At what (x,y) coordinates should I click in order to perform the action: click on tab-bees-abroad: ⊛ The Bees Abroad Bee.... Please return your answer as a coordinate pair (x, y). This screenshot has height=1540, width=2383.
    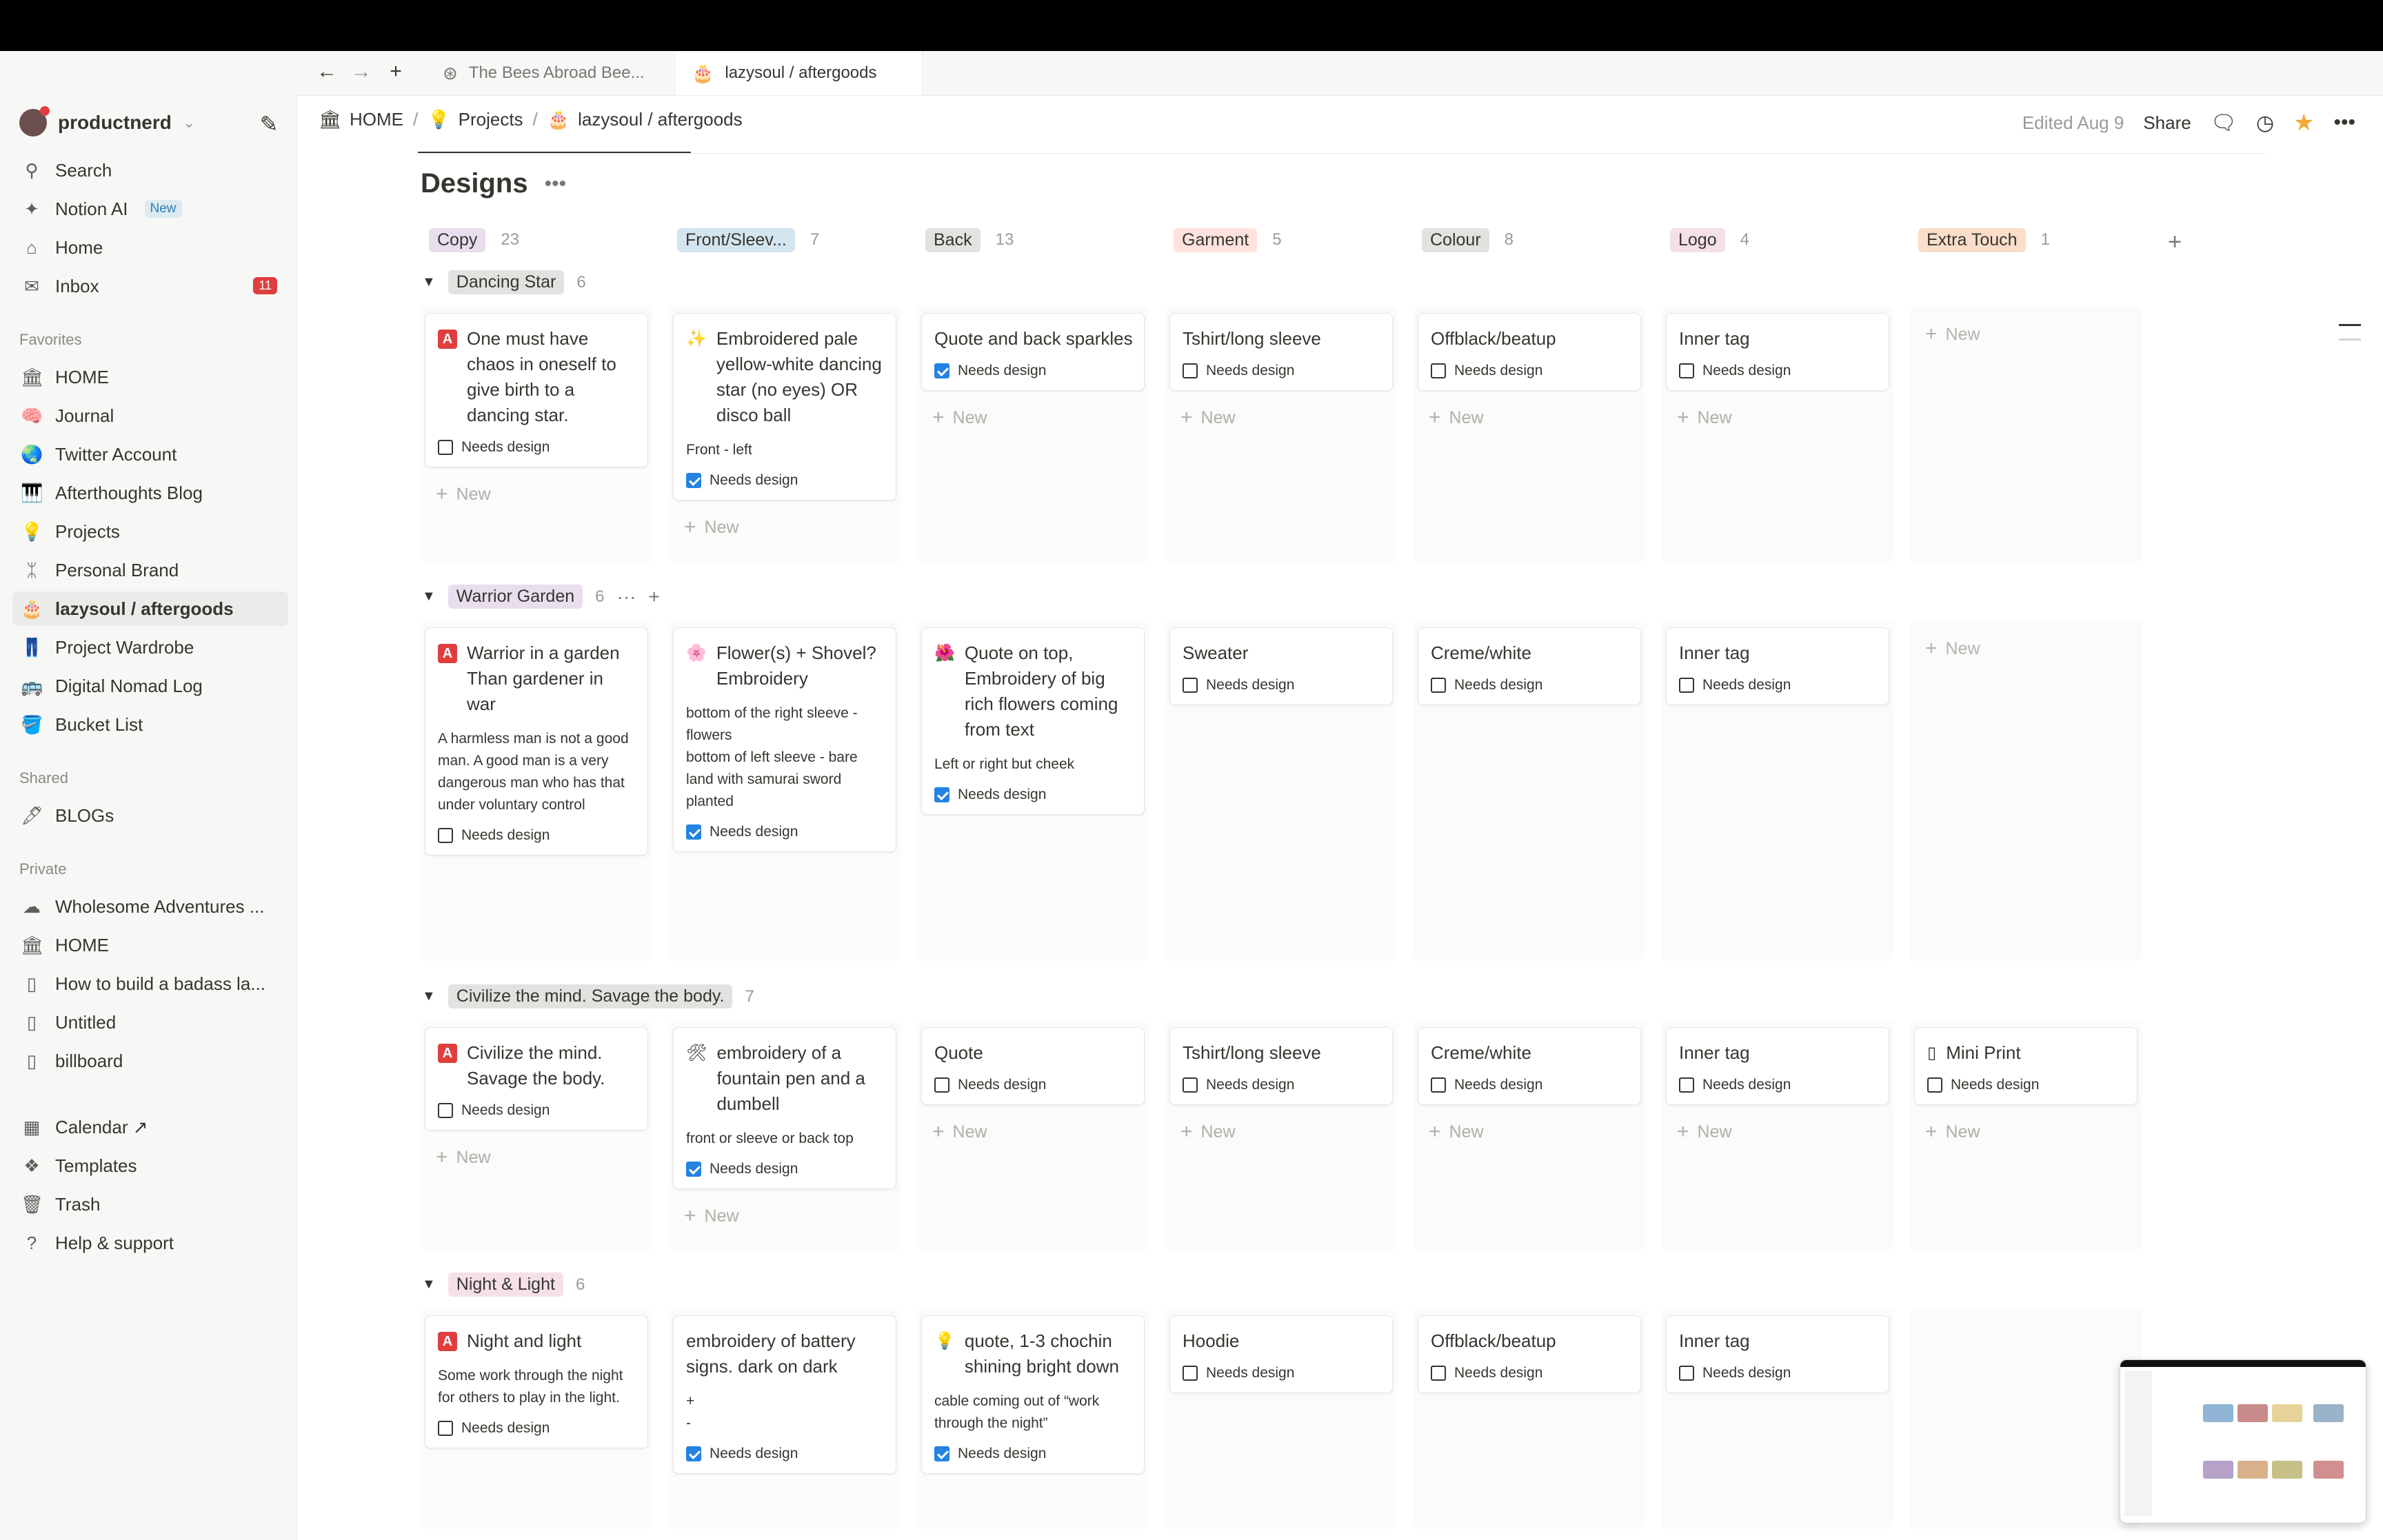
    Looking at the image, I should click on (550, 73).